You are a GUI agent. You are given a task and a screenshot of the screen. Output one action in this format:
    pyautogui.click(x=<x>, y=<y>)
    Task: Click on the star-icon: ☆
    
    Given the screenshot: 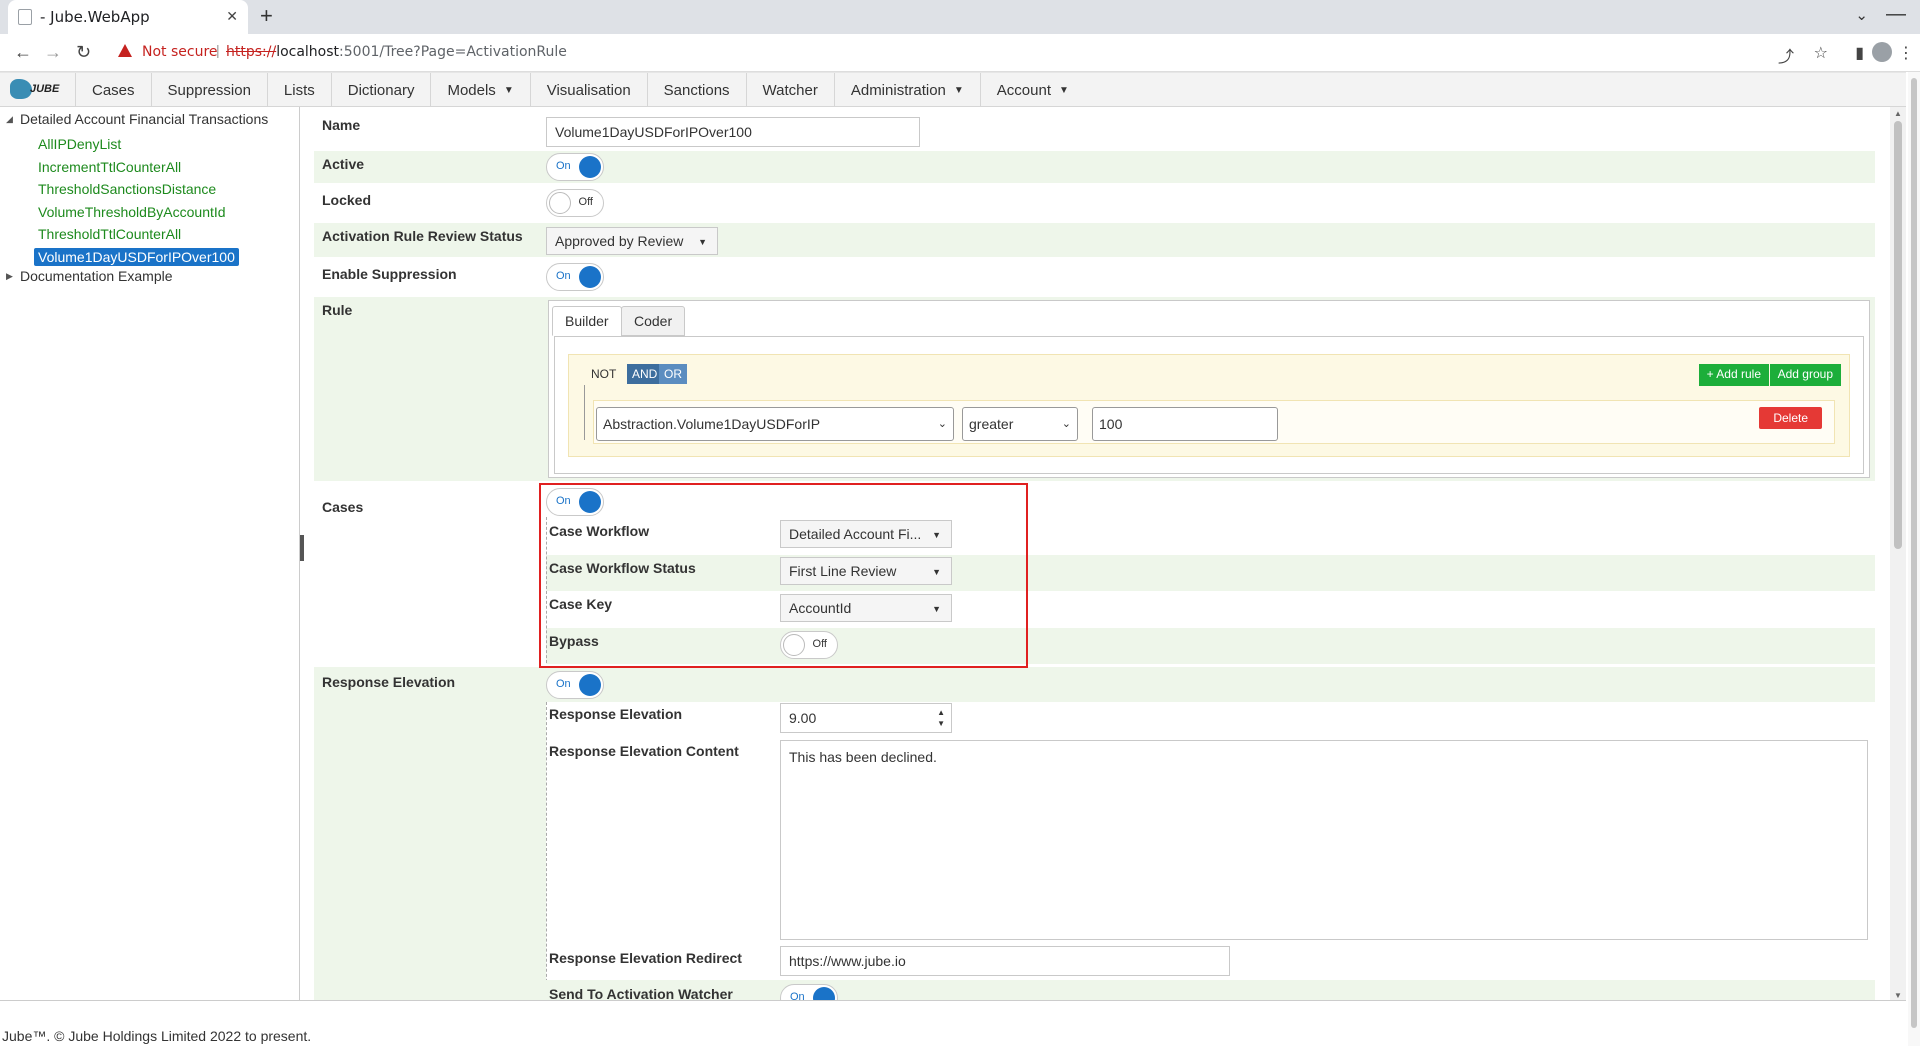 What is the action you would take?
    pyautogui.click(x=1821, y=53)
    